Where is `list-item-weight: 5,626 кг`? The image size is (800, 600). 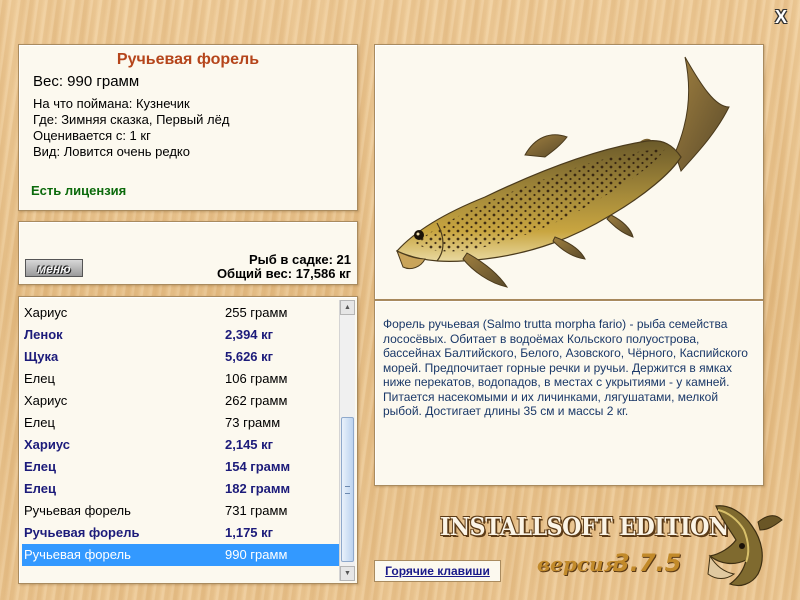 list-item-weight: 5,626 кг is located at coordinates (249, 356).